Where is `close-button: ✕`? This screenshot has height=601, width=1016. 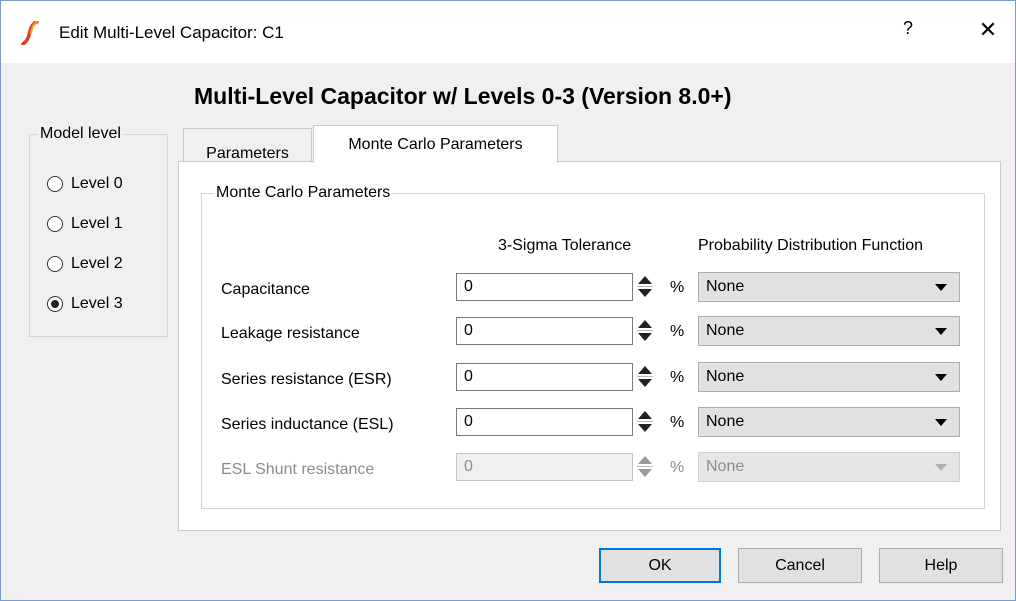
close-button: ✕ is located at coordinates (988, 30).